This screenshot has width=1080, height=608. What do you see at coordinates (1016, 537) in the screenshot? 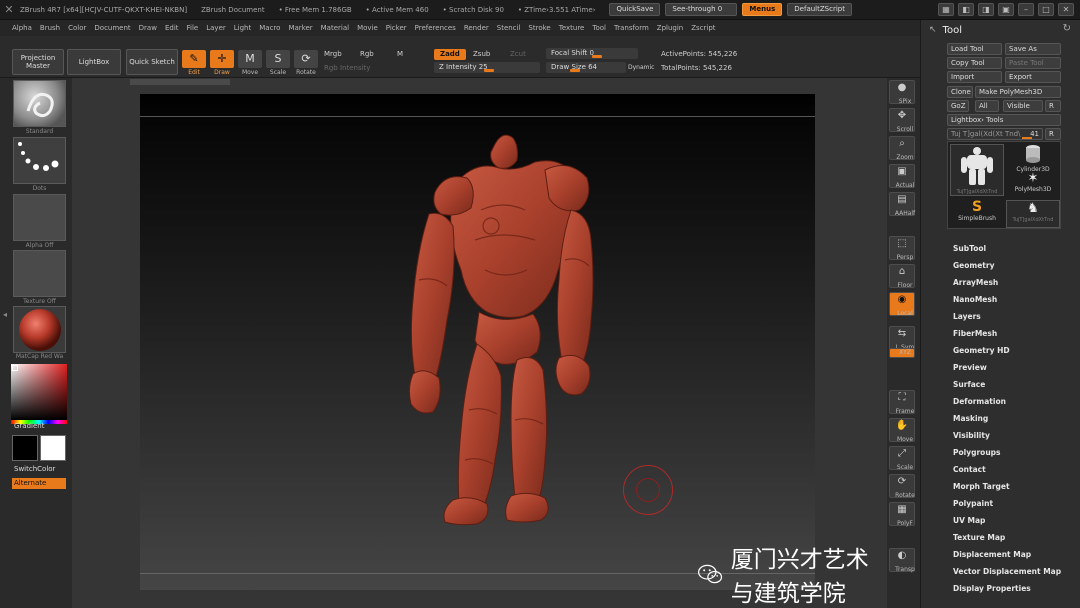
I see `tool-section-texture-map: Texture Map` at bounding box center [1016, 537].